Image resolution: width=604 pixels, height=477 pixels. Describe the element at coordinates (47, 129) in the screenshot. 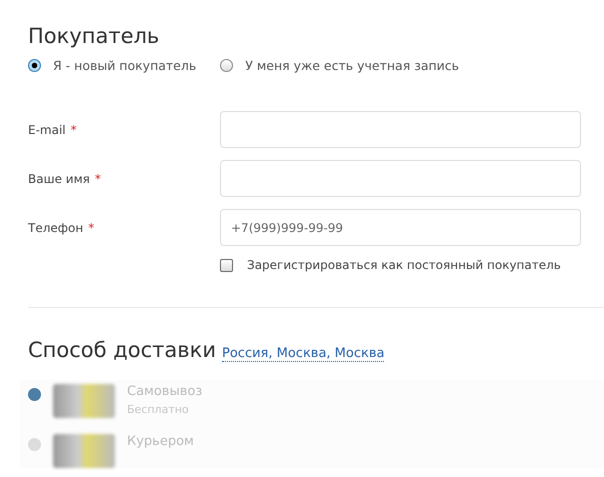

I see `field-label: E-mail` at that location.